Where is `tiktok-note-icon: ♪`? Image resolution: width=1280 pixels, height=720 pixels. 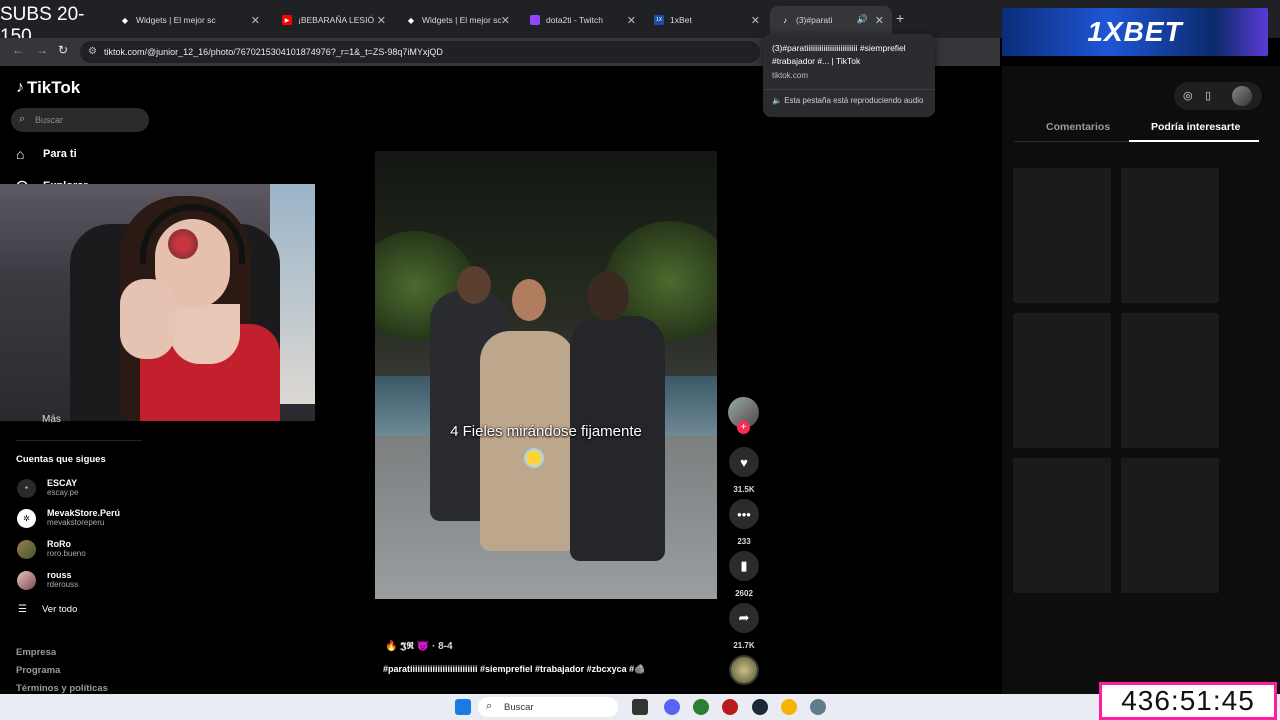 tiktok-note-icon: ♪ is located at coordinates (20, 87).